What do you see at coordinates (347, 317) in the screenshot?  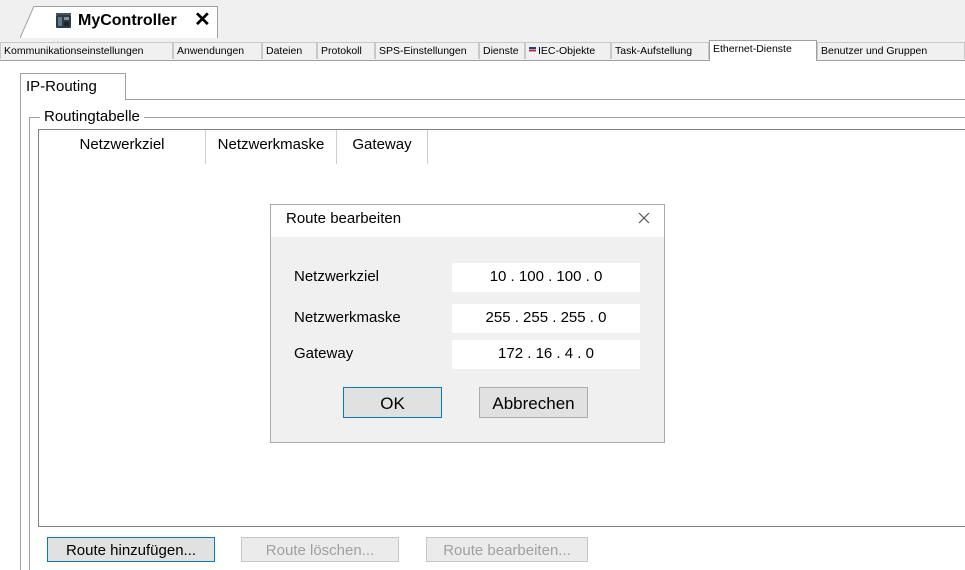 I see `network-mask-label: Netzwerkmaske` at bounding box center [347, 317].